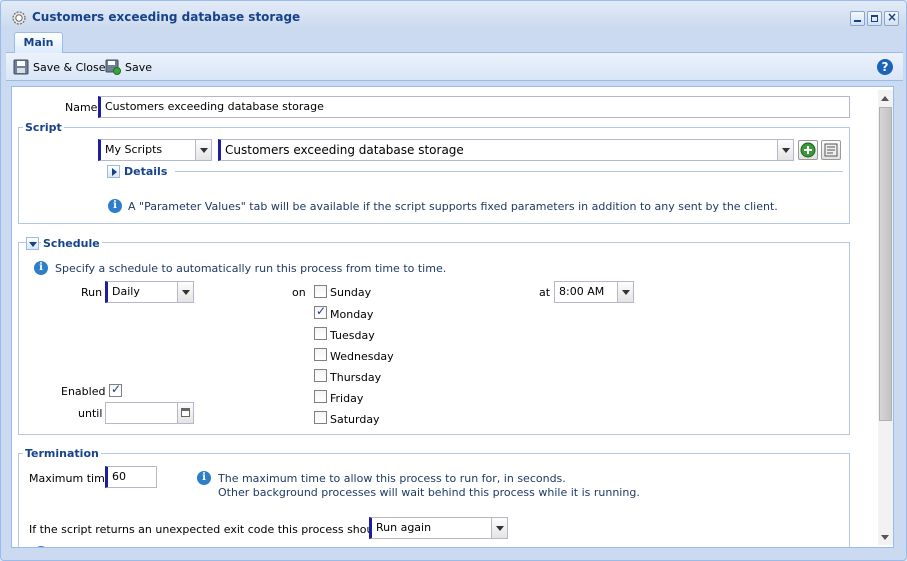  Describe the element at coordinates (146, 171) in the screenshot. I see `details-label: Details` at that location.